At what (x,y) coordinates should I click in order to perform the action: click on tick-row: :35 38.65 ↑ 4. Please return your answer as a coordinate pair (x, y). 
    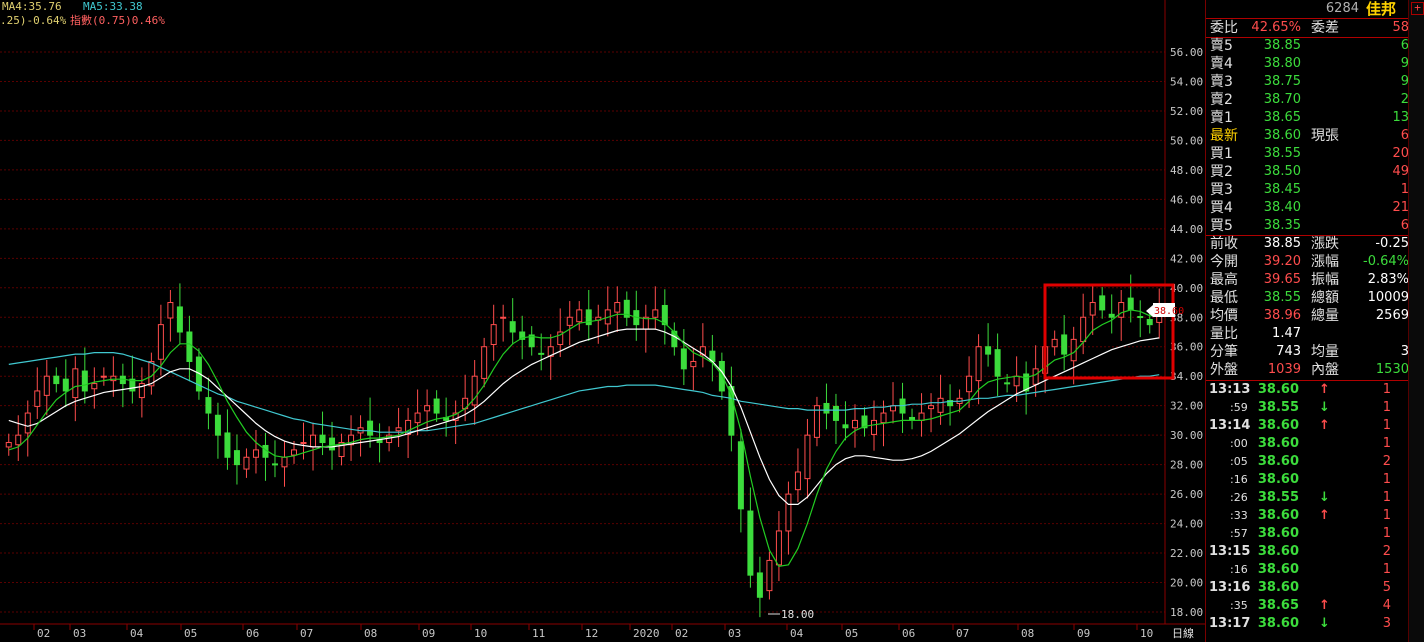
    Looking at the image, I should click on (1308, 606).